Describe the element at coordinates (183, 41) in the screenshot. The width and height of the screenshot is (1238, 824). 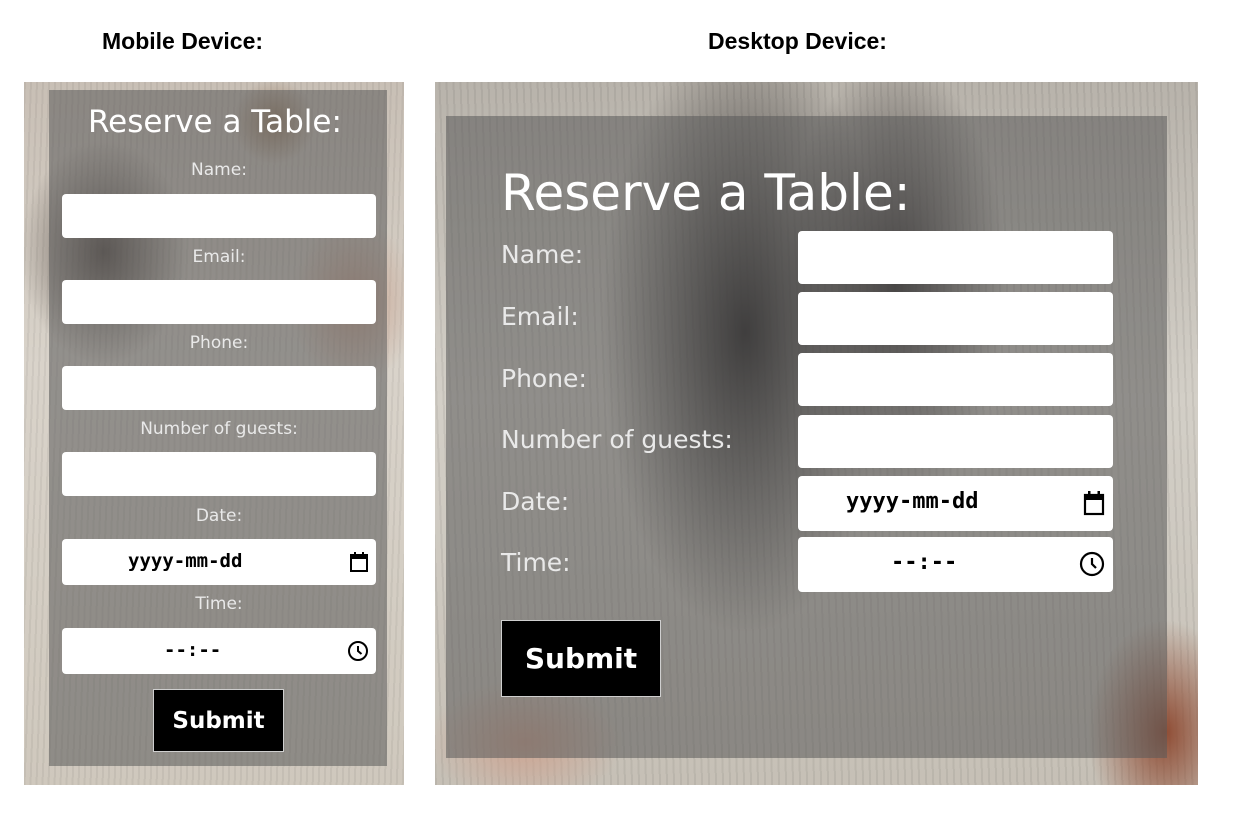
I see `mobile-device-caption: Mobile Device:` at that location.